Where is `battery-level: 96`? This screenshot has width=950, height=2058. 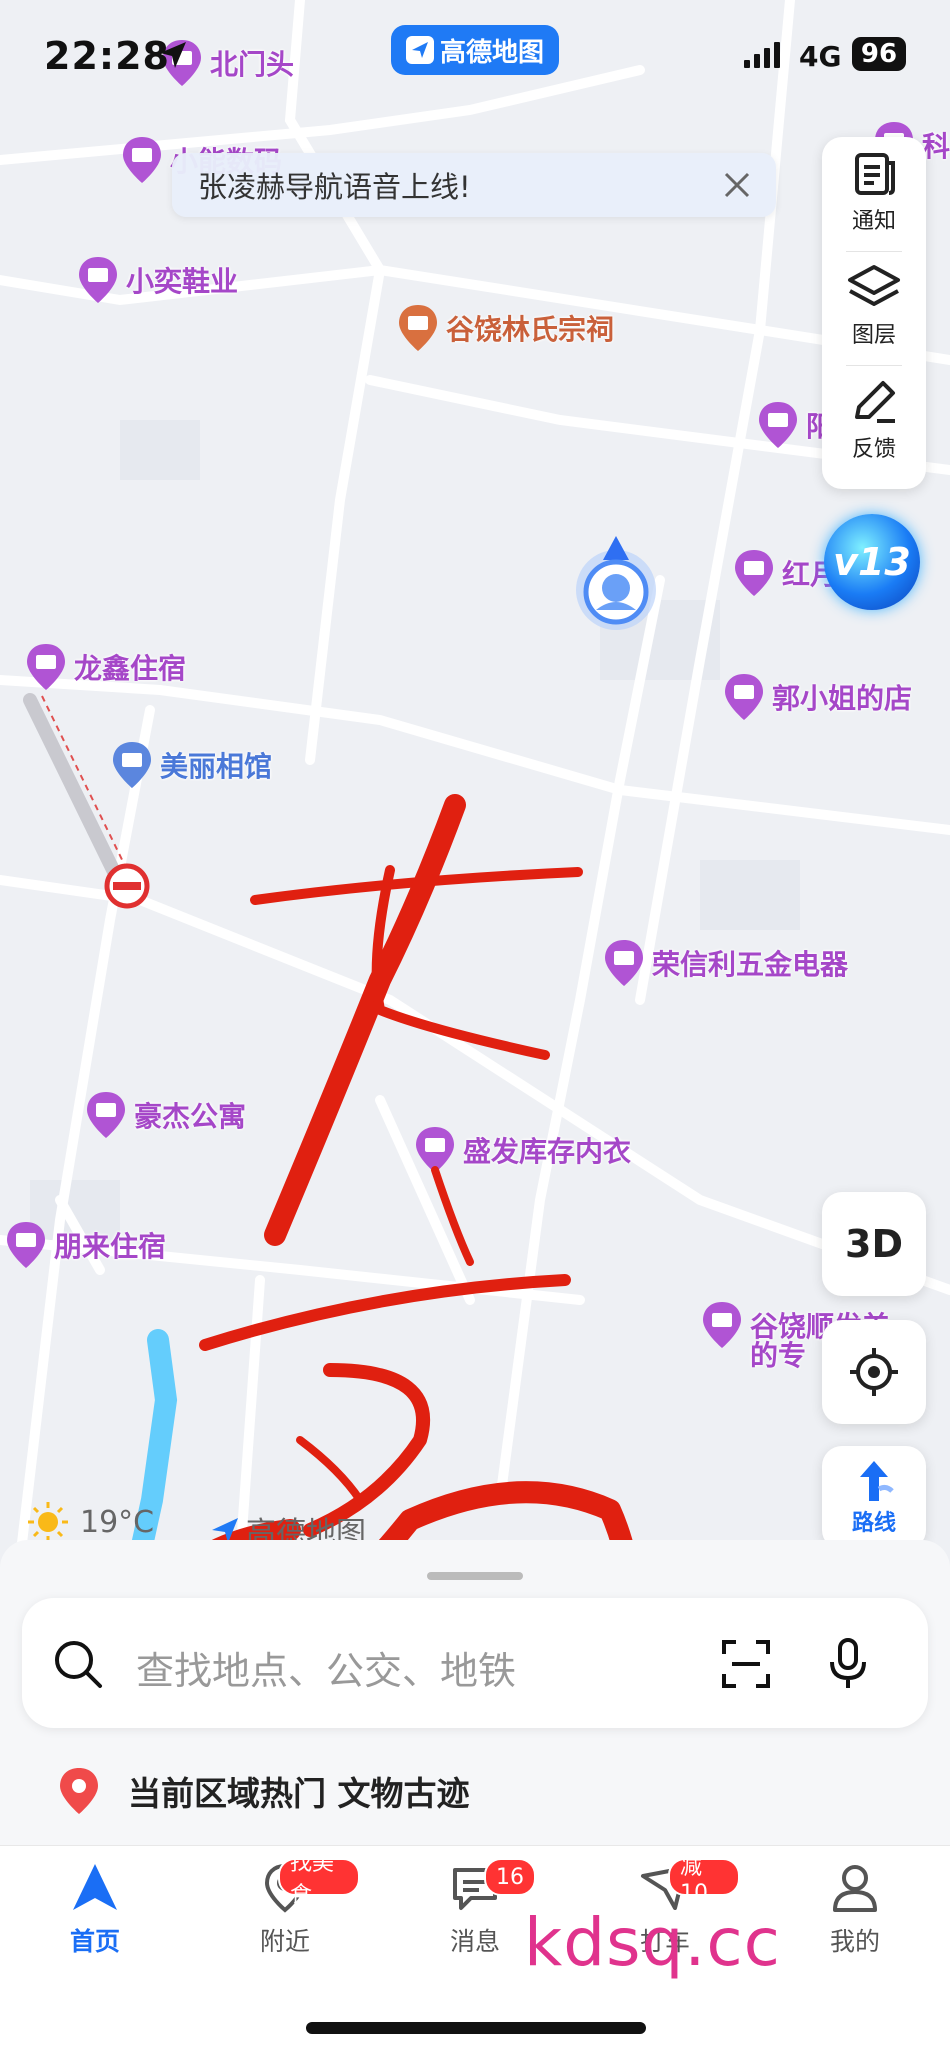
battery-level: 96 is located at coordinates (879, 54).